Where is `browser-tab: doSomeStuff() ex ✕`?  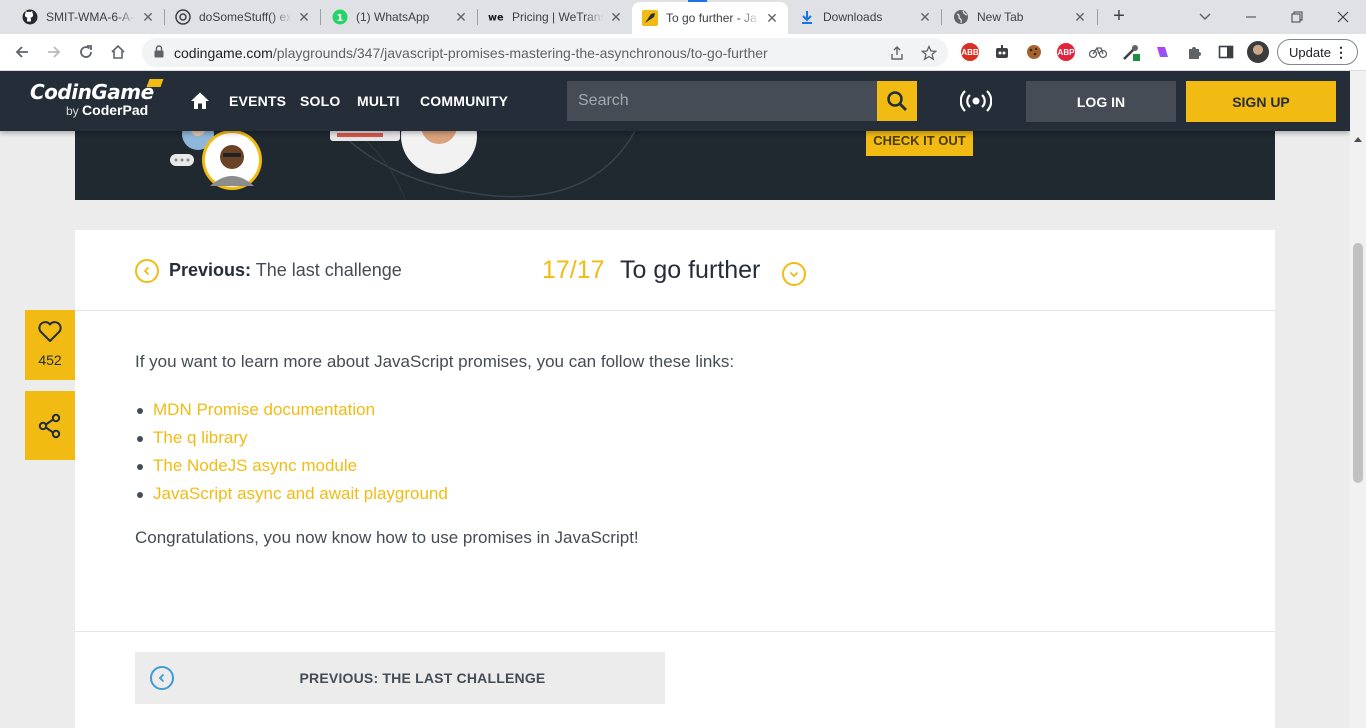
browser-tab: doSomeStuff() ex ✕ is located at coordinates (242, 17).